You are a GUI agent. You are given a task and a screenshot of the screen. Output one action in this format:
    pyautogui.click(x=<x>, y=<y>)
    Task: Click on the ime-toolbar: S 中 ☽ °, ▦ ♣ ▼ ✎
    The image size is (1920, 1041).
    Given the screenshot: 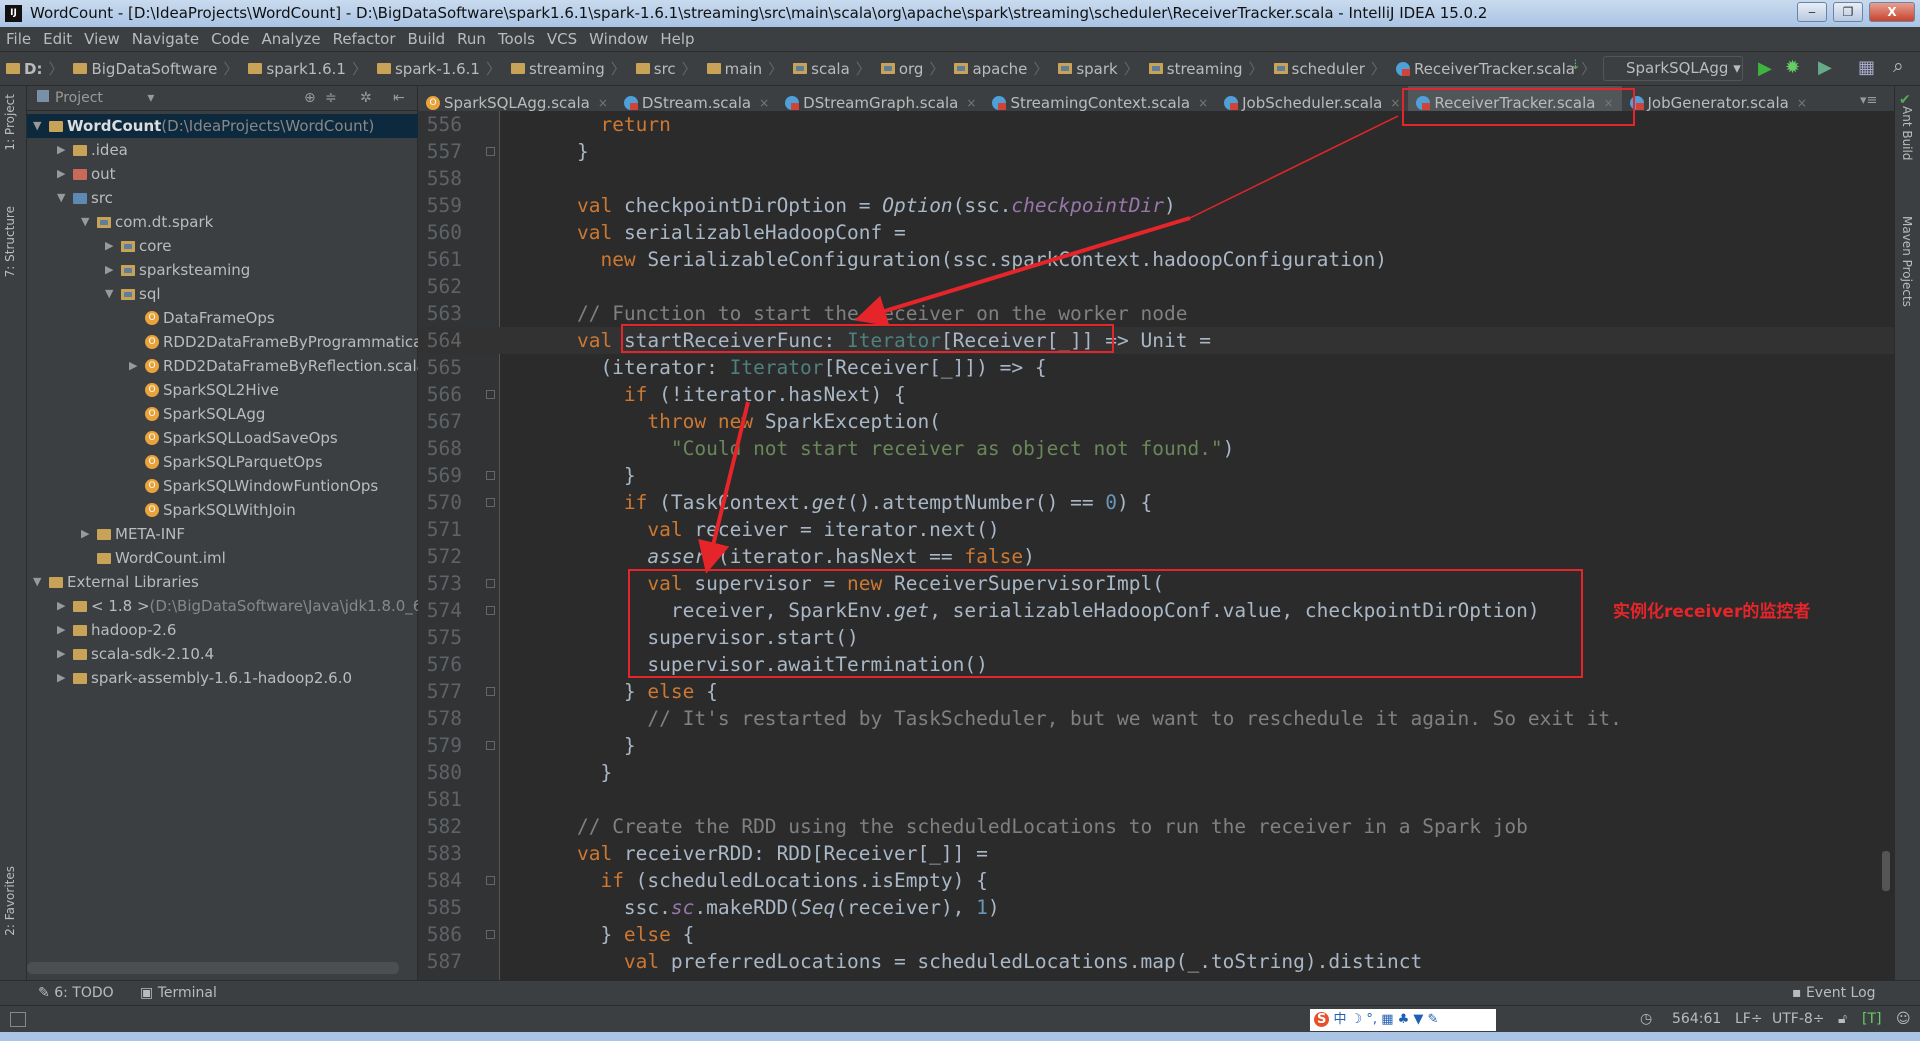 What is the action you would take?
    pyautogui.click(x=1403, y=1020)
    